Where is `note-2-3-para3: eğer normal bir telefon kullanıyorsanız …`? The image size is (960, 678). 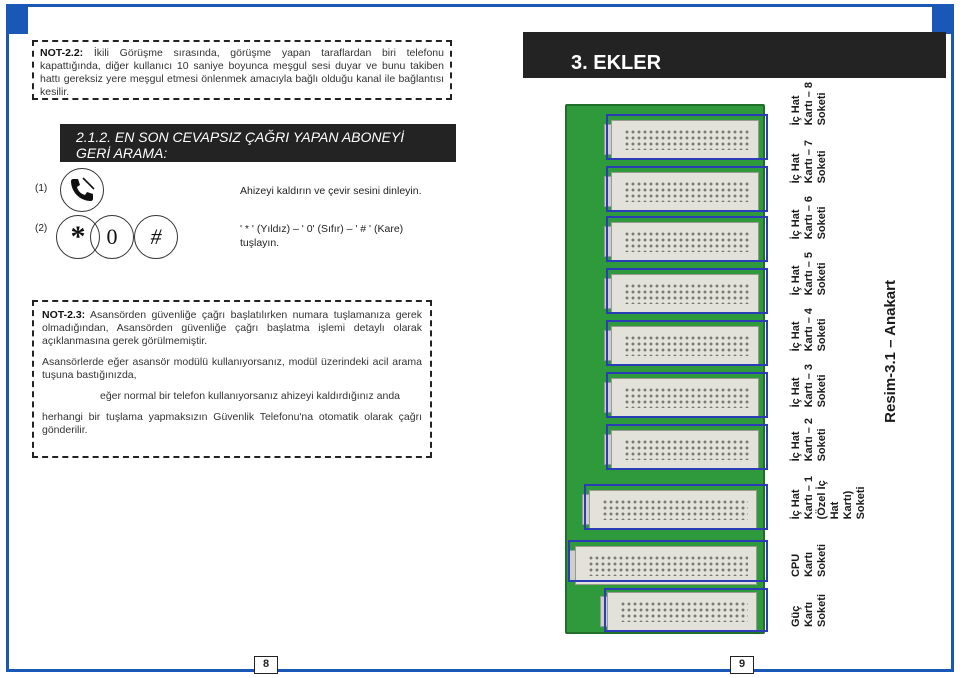
note-2-3-para3: eğer normal bir telefon kullanıyorsanız … is located at coordinates (250, 396).